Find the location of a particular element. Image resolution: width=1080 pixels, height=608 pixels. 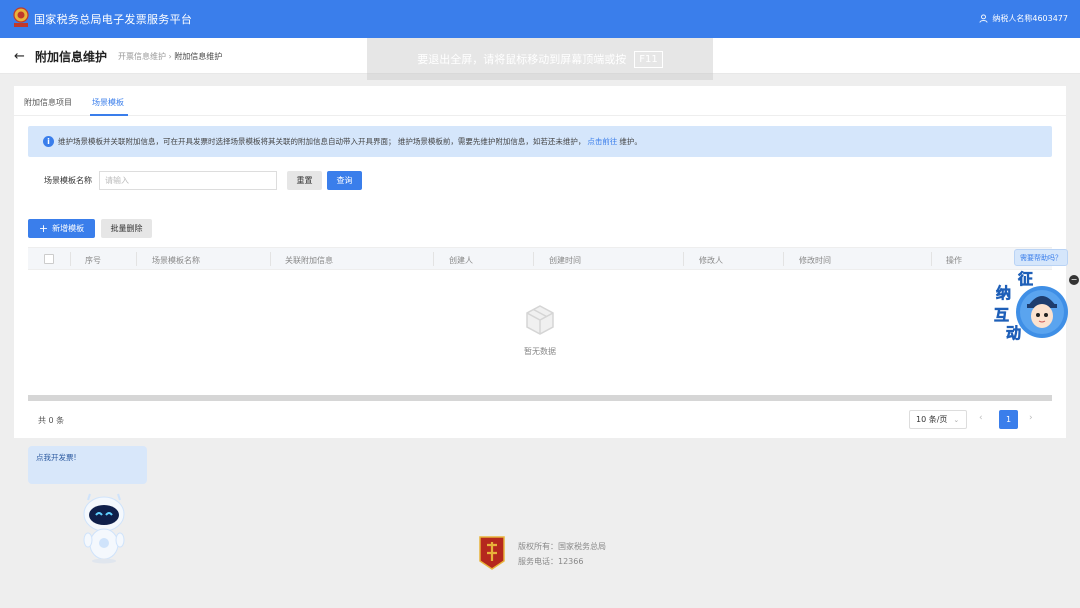

platform-title: 国家税务总局电子发票服务平台 is located at coordinates (113, 19).